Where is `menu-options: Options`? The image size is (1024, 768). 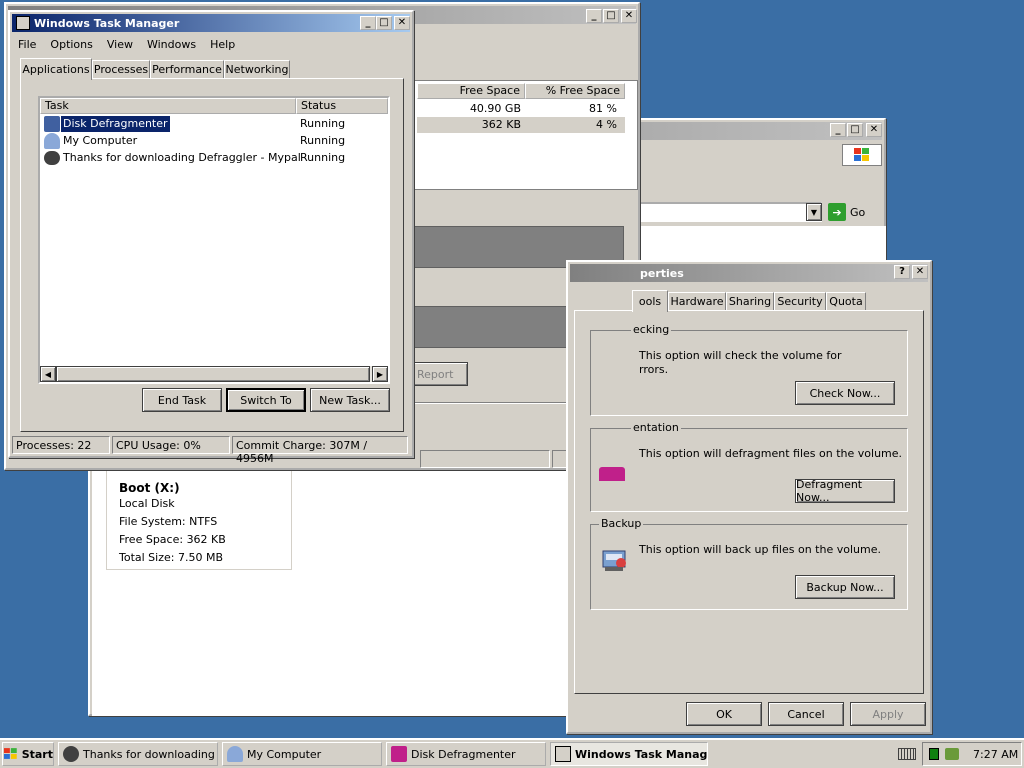 menu-options: Options is located at coordinates (71, 44).